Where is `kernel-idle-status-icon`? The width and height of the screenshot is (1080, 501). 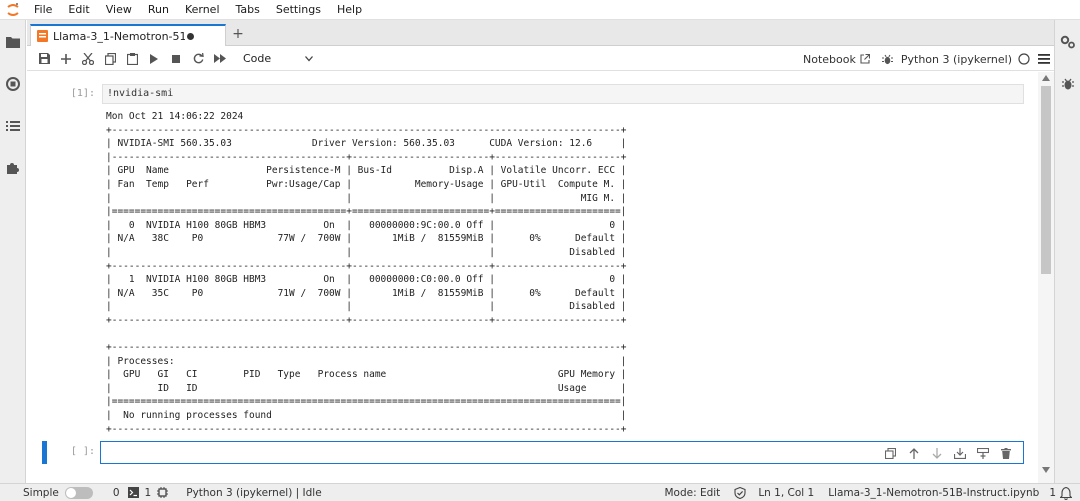
kernel-idle-status-icon is located at coordinates (1024, 59).